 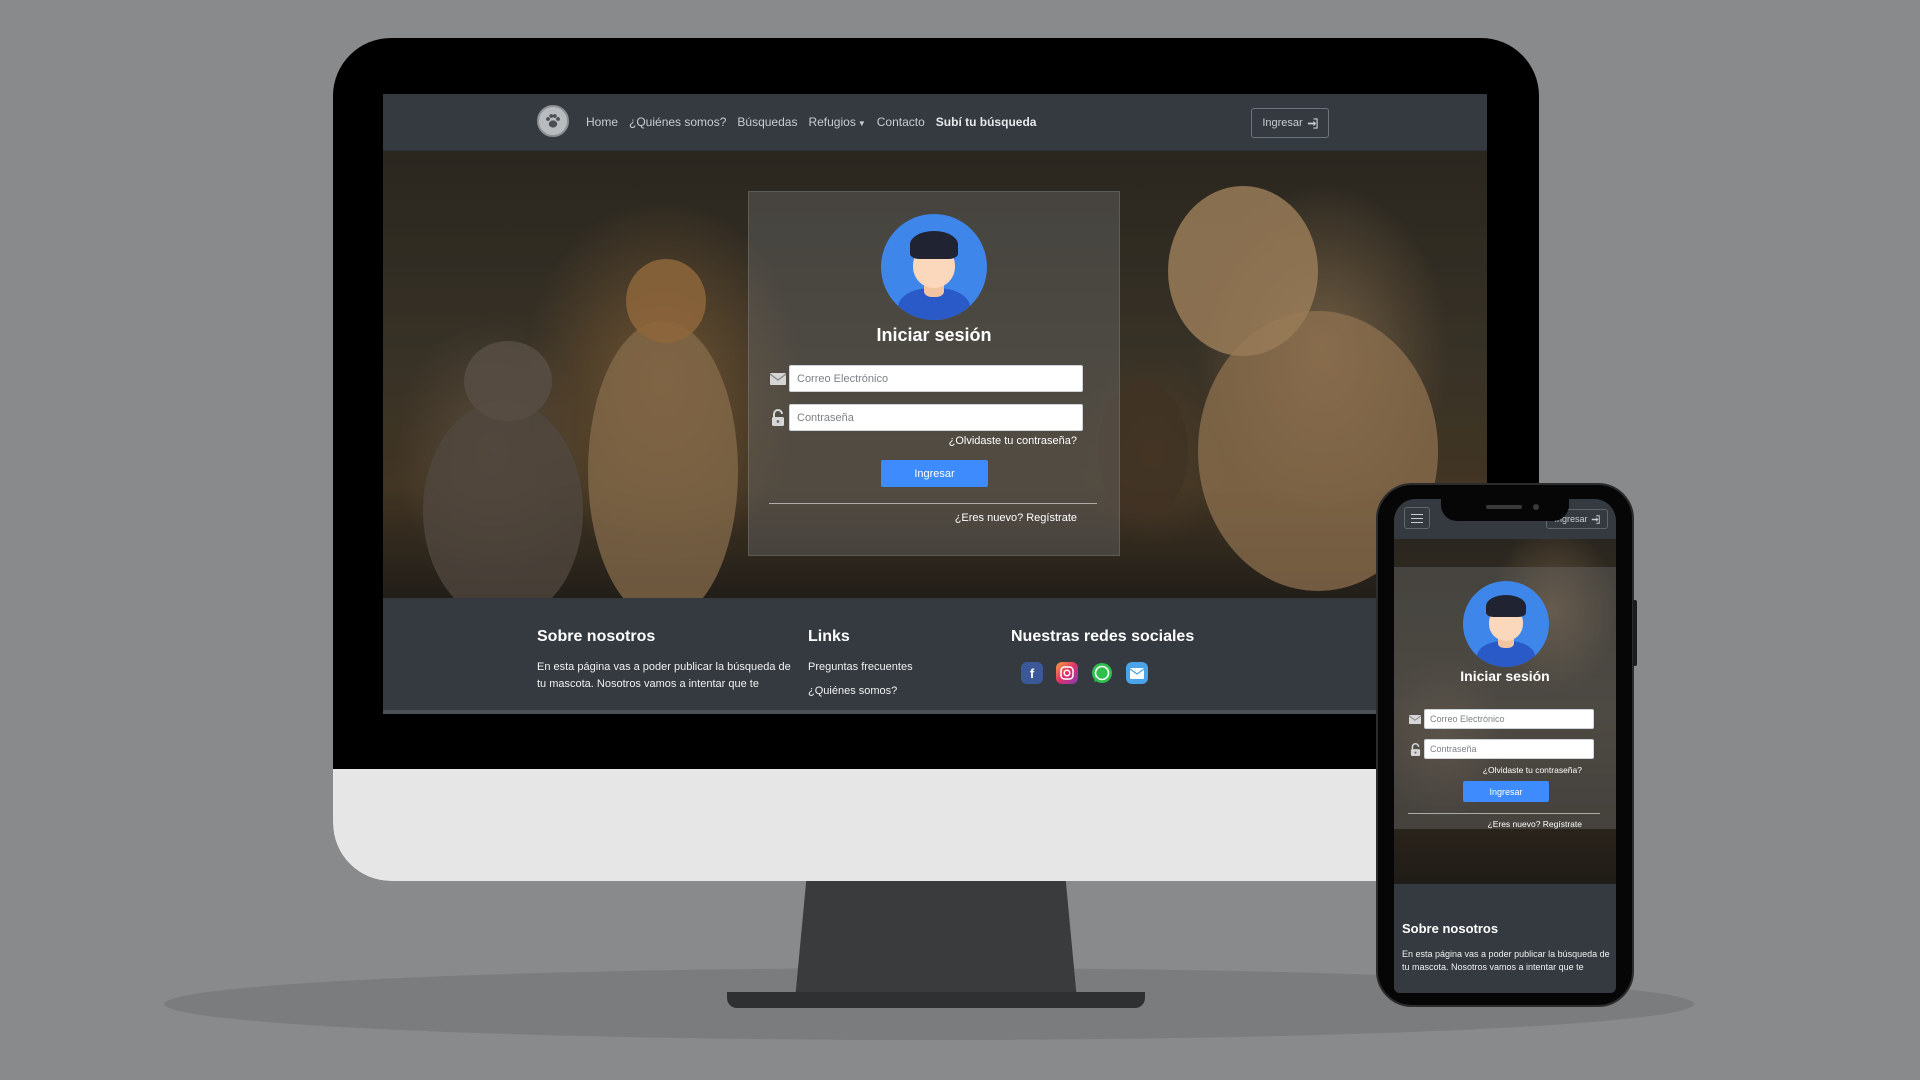 I want to click on nav-link-contacto: Contacto, so click(x=901, y=122).